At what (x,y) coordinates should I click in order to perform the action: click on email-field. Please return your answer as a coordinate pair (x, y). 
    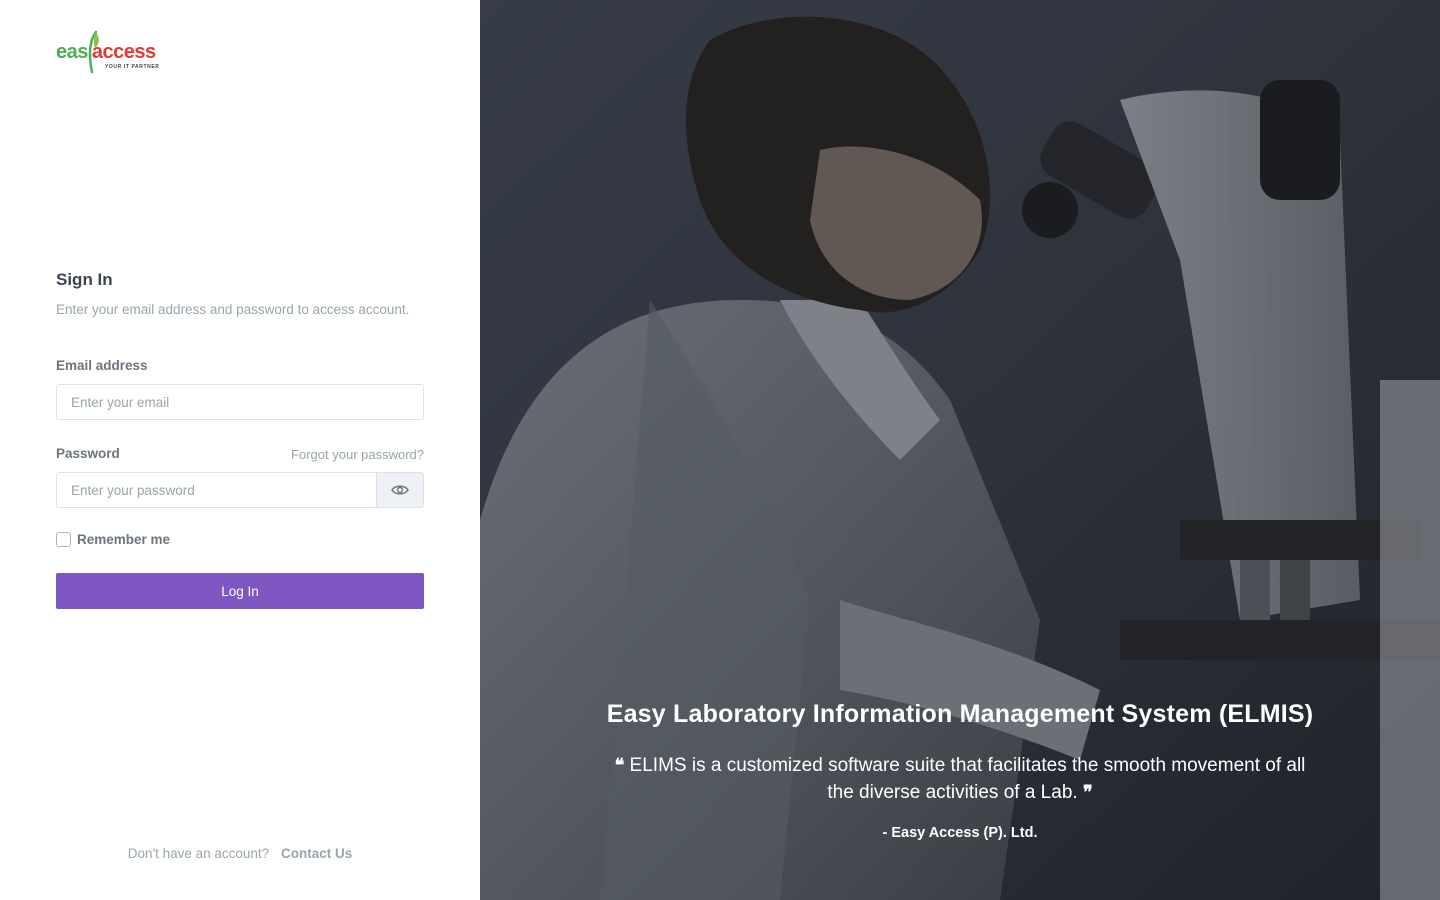
    Looking at the image, I should click on (240, 402).